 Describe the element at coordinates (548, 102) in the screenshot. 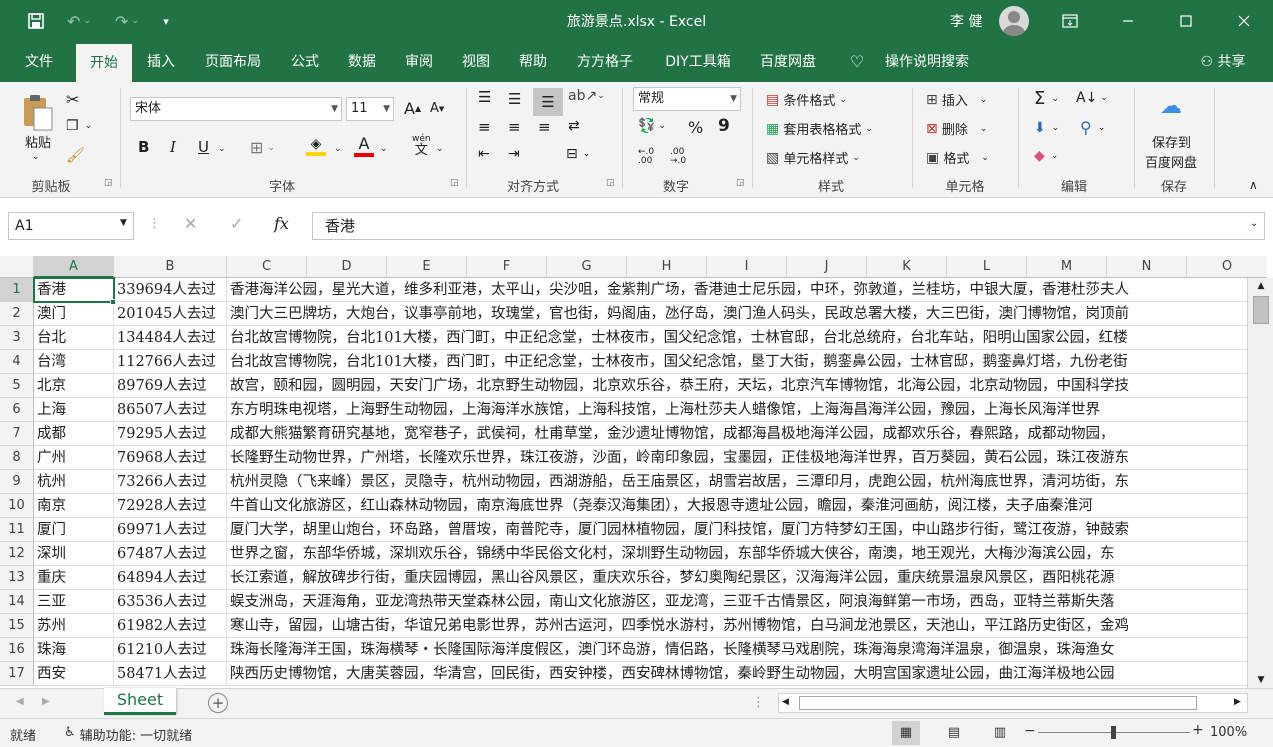

I see `align-bottom-icon: ☰` at that location.